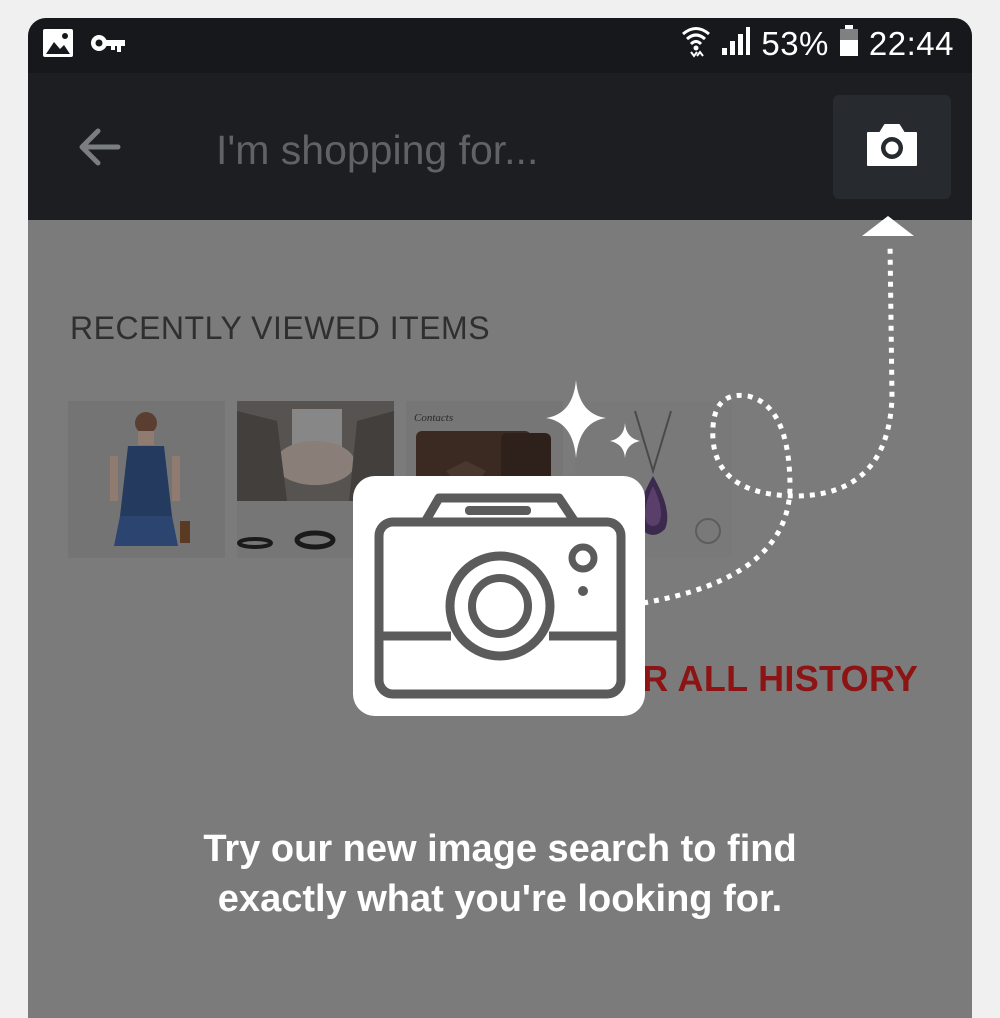  I want to click on sparkle-icon, so click(576, 419).